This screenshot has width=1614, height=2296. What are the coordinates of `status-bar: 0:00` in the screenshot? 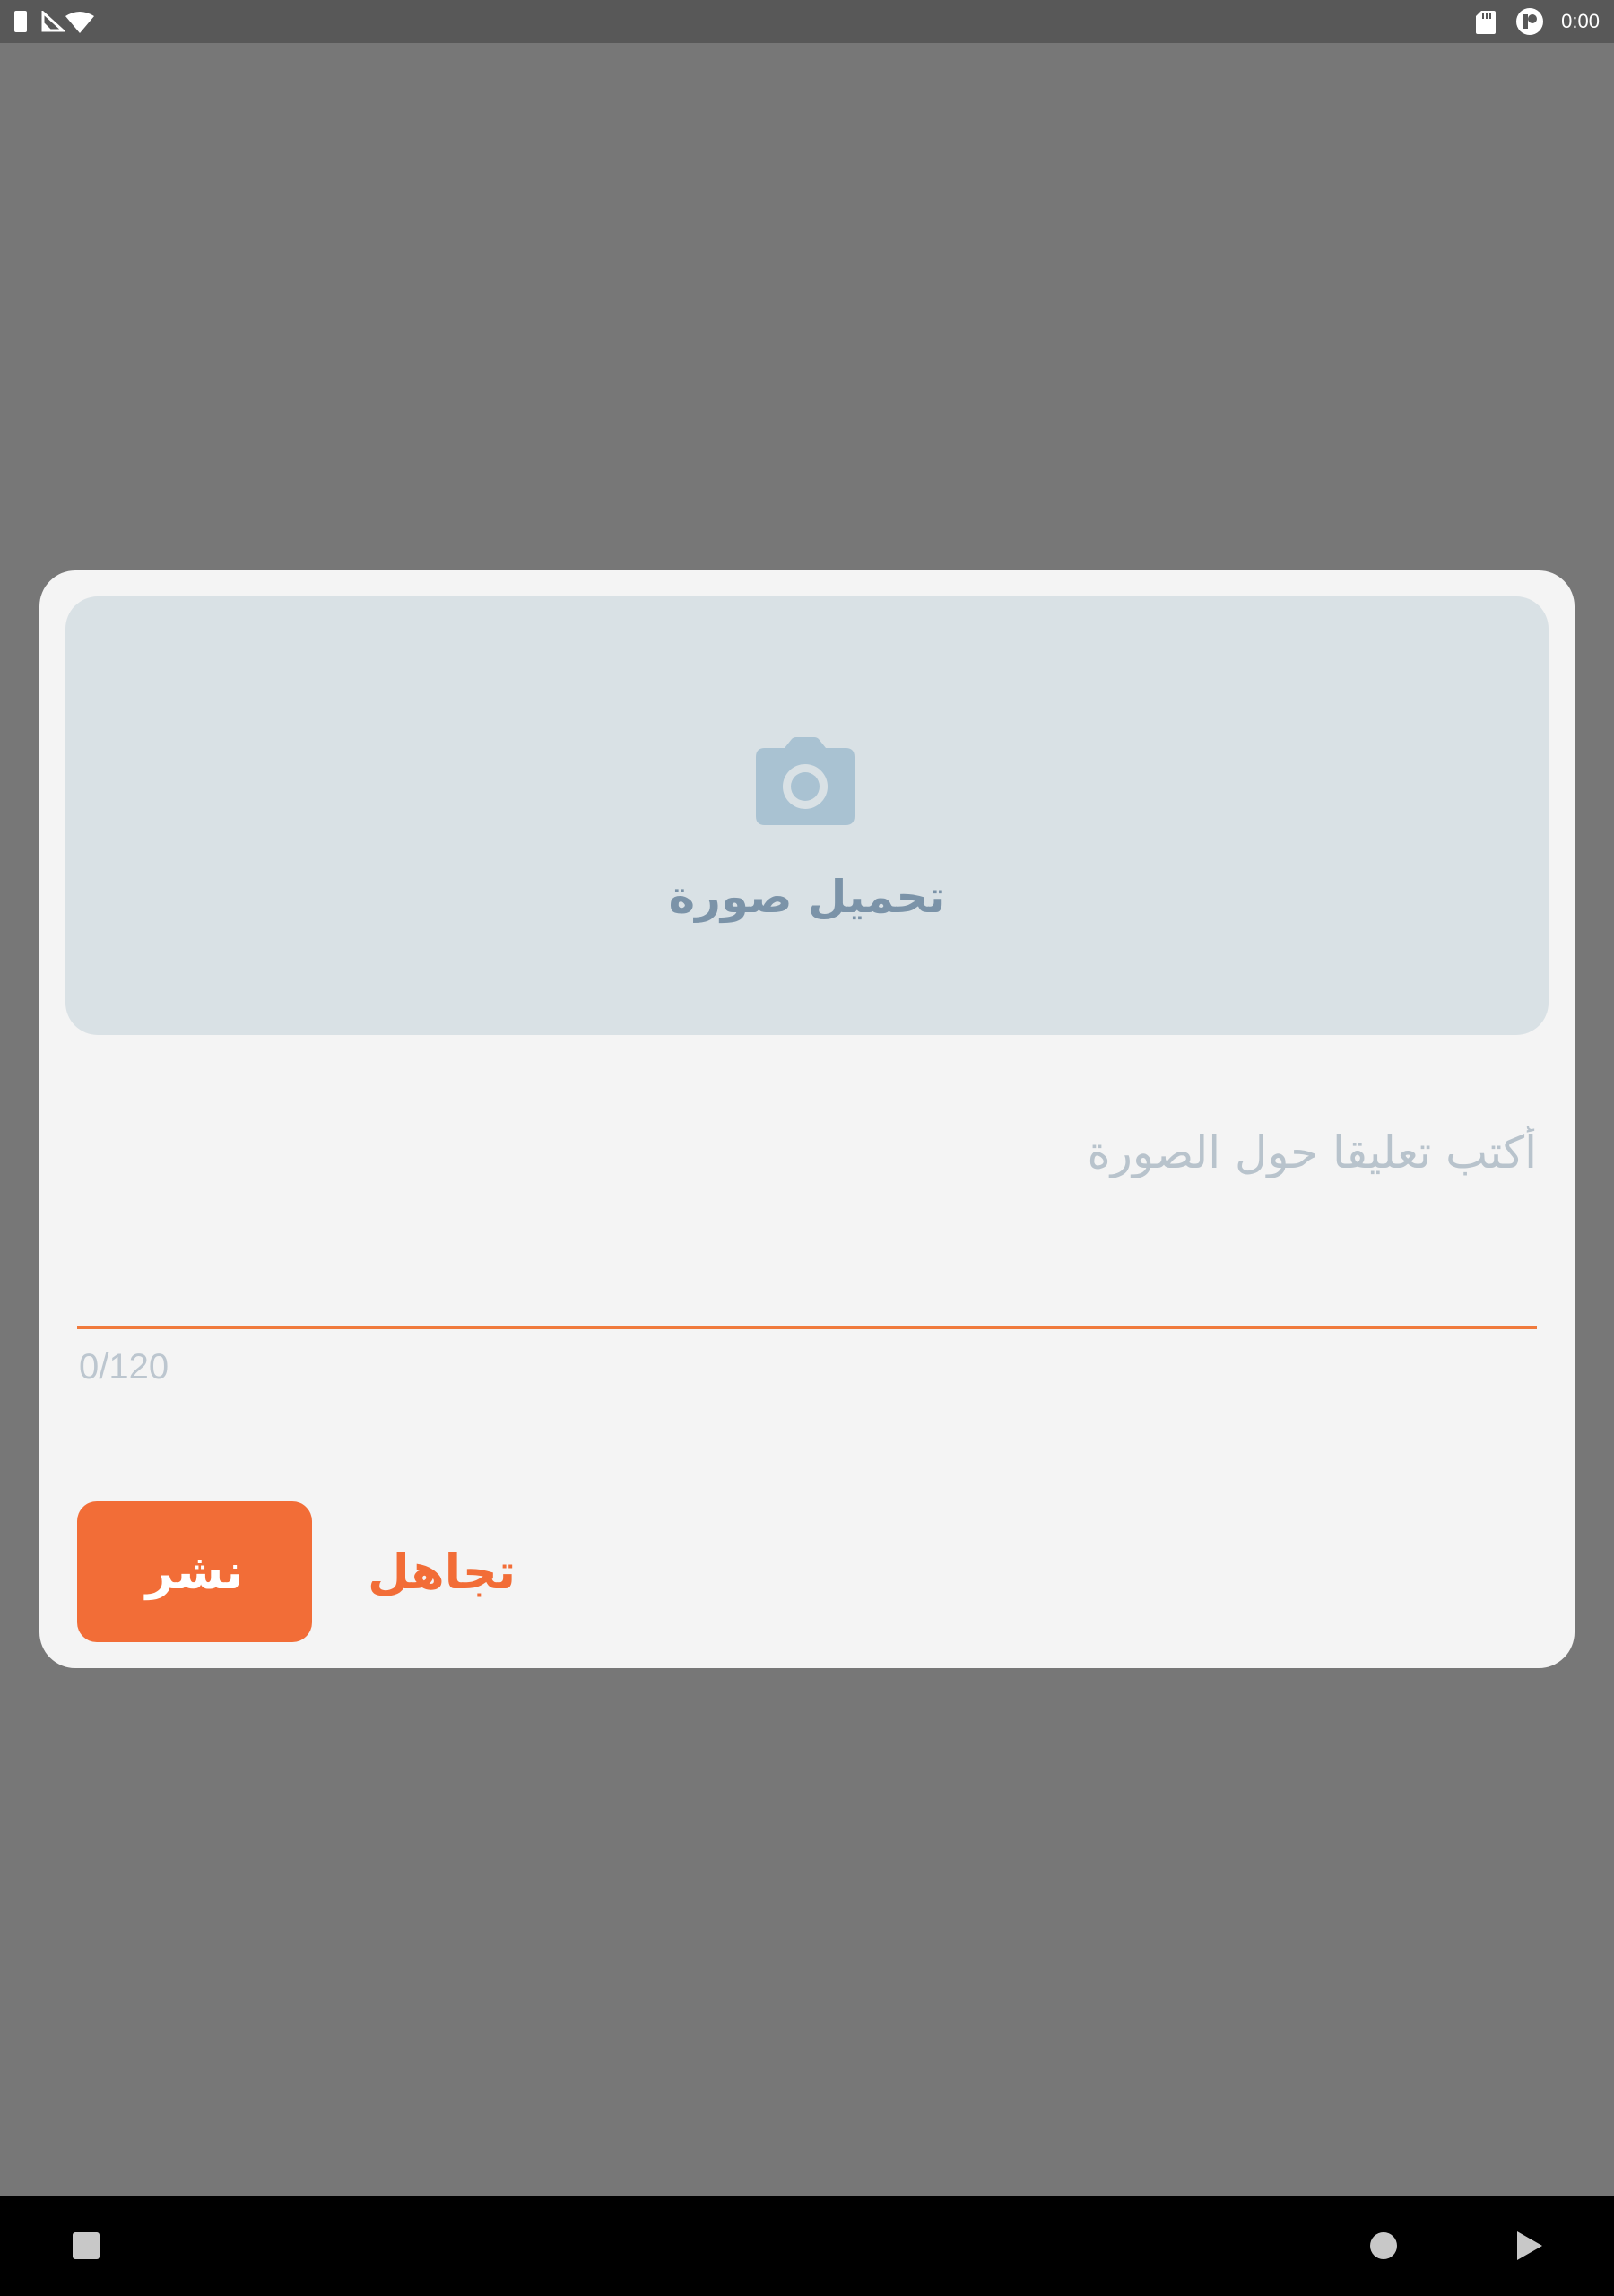 It's located at (807, 21).